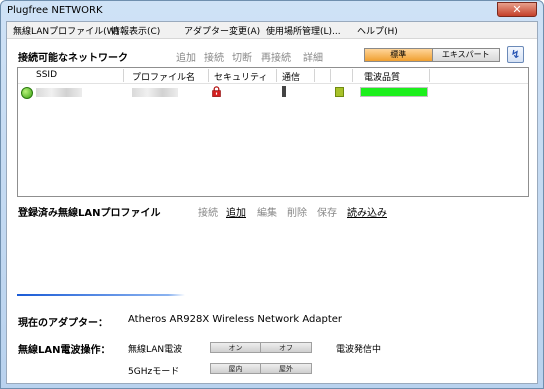 Image resolution: width=544 pixels, height=389 pixels. What do you see at coordinates (240, 76) in the screenshot?
I see `column-security: セキュリティ` at bounding box center [240, 76].